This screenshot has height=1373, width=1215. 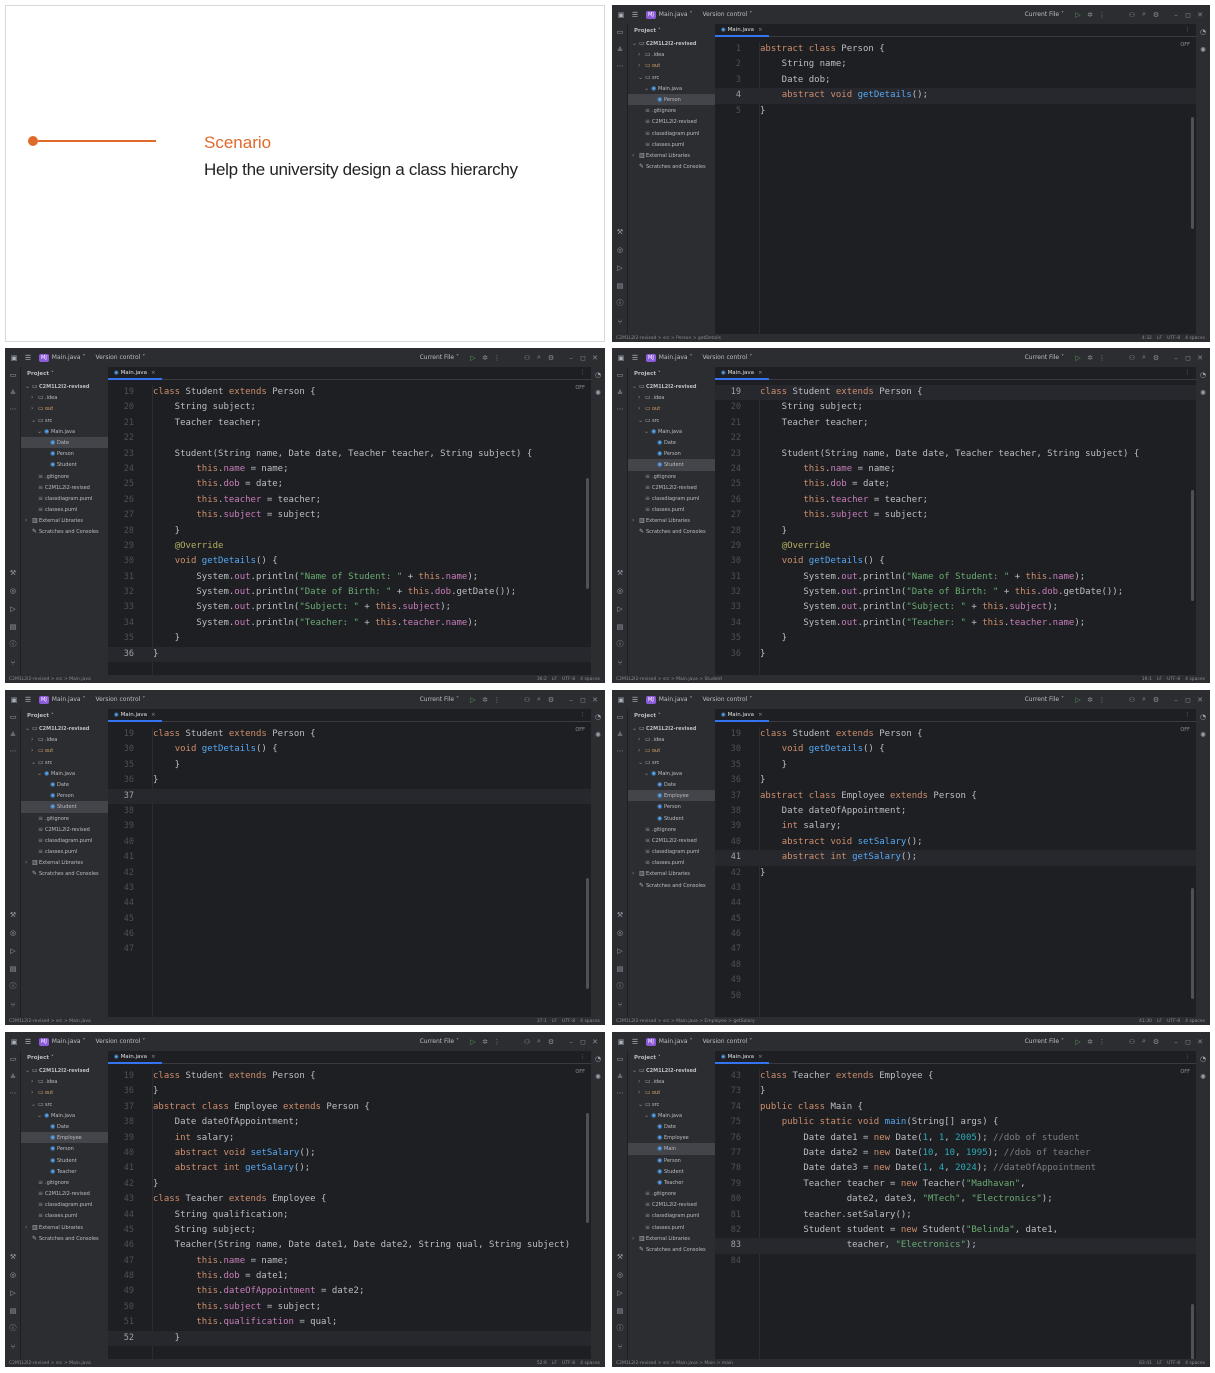 What do you see at coordinates (13, 735) in the screenshot?
I see `structure-icon: ≗` at bounding box center [13, 735].